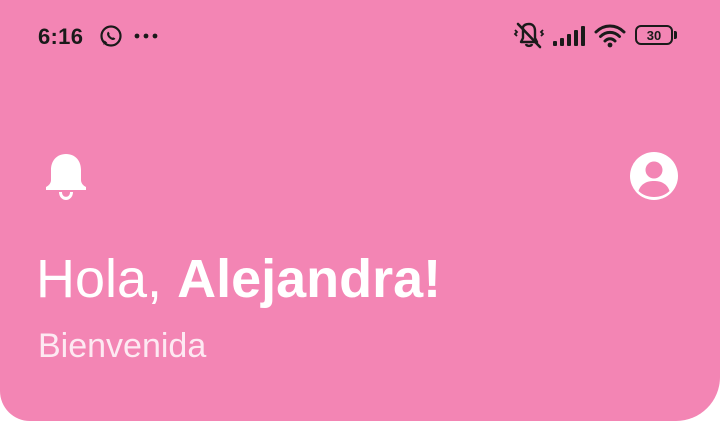  Describe the element at coordinates (61, 36) in the screenshot. I see `status-time: 6:16` at that location.